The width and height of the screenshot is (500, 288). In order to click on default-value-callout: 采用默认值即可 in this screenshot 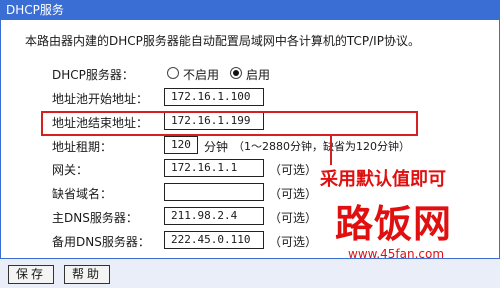, I will do `click(383, 179)`.